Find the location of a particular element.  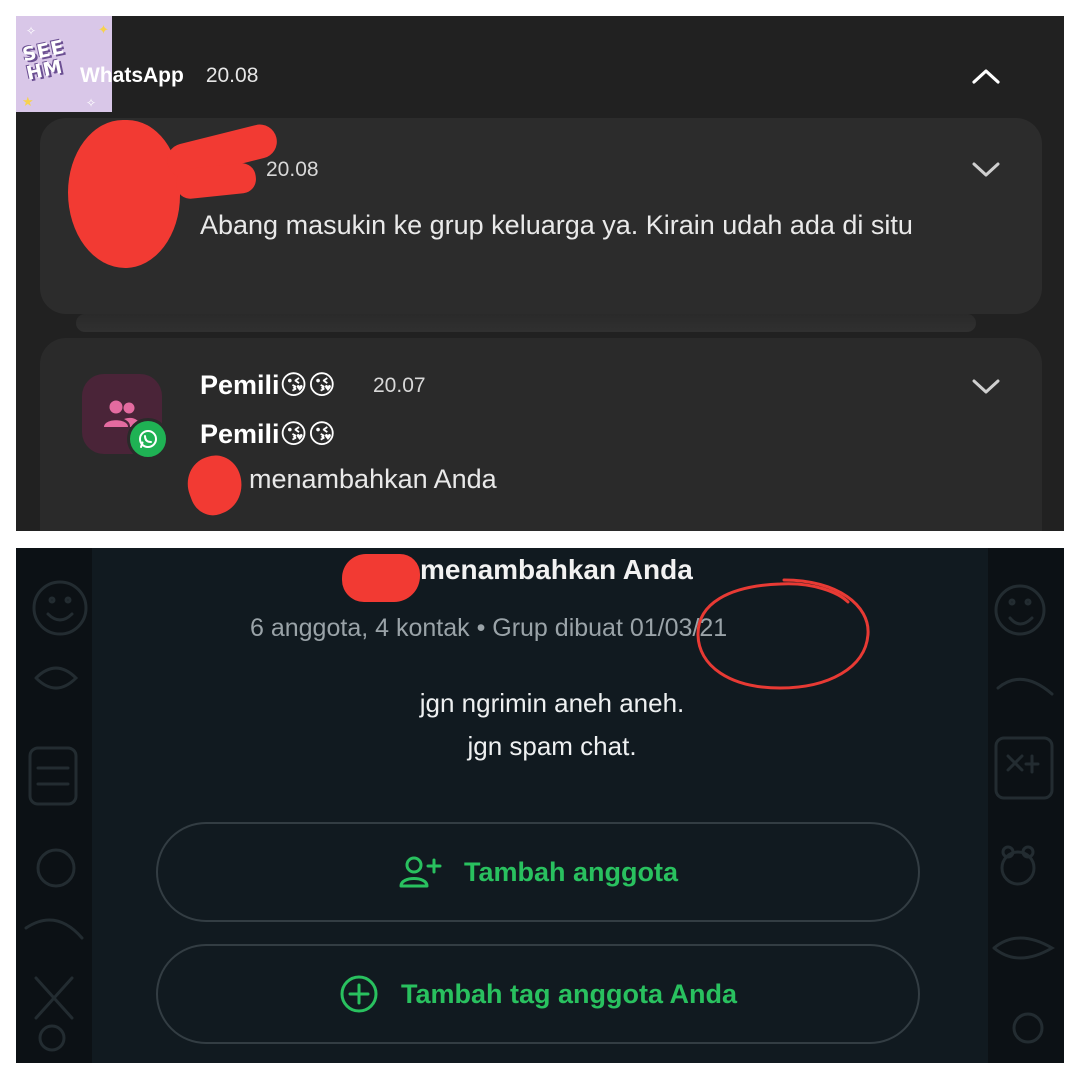

notification-app-header: WhatsApp 20.08 is located at coordinates (169, 76).